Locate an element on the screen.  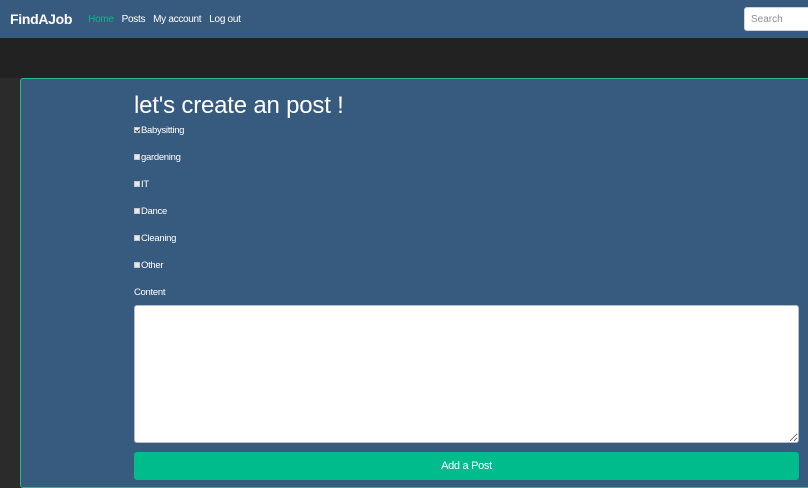
category-option-babysitting: Babysitting is located at coordinates (159, 130).